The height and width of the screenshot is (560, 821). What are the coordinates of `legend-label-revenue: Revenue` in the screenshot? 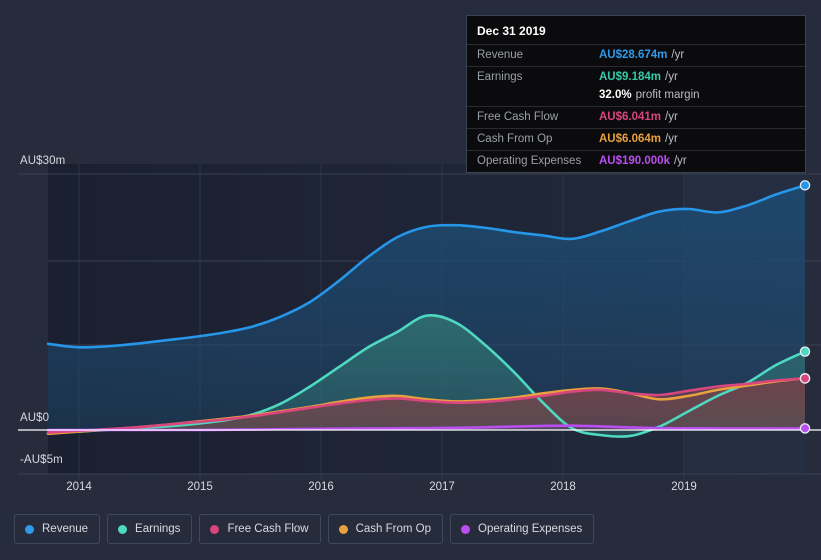 It's located at (65, 529).